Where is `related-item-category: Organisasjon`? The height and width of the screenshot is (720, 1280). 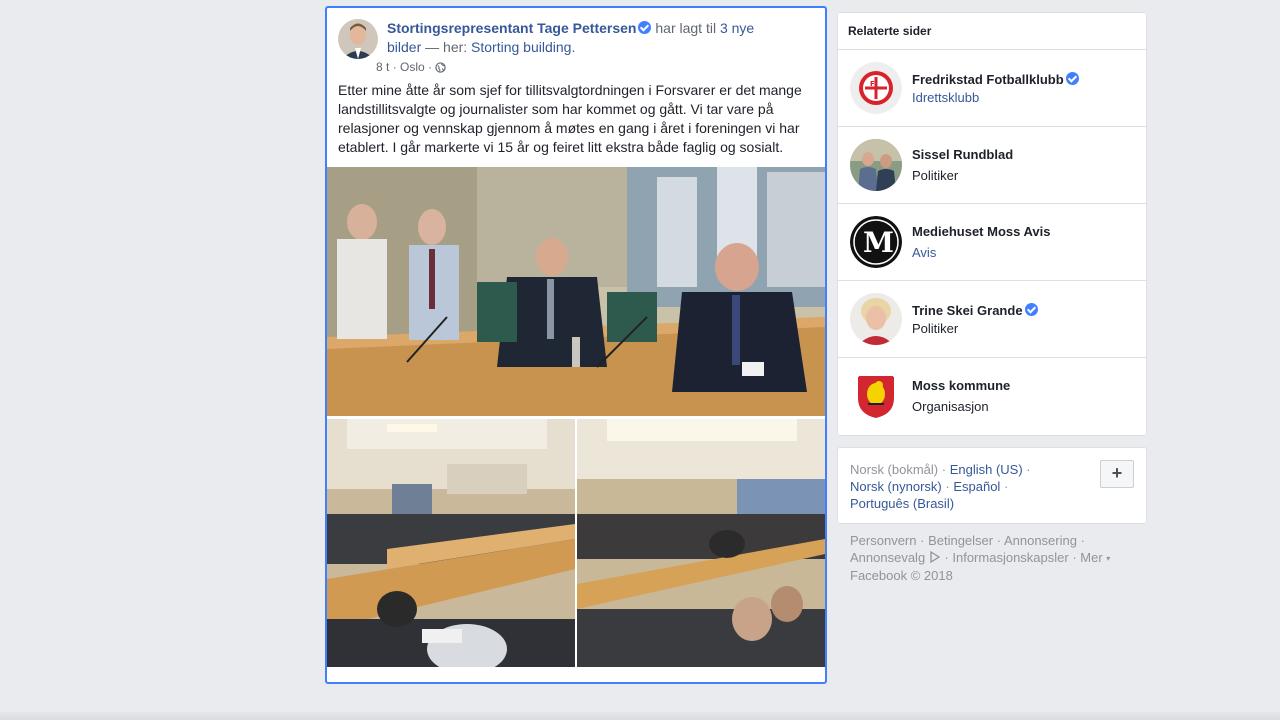 related-item-category: Organisasjon is located at coordinates (950, 406).